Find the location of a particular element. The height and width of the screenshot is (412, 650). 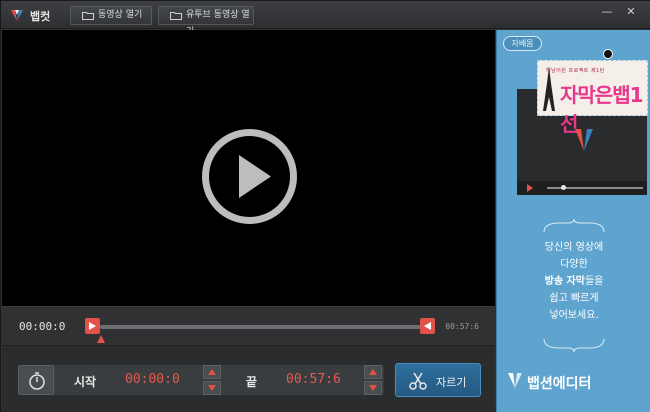

ad-line-4: 쉽고 빠르게 is located at coordinates (574, 298).